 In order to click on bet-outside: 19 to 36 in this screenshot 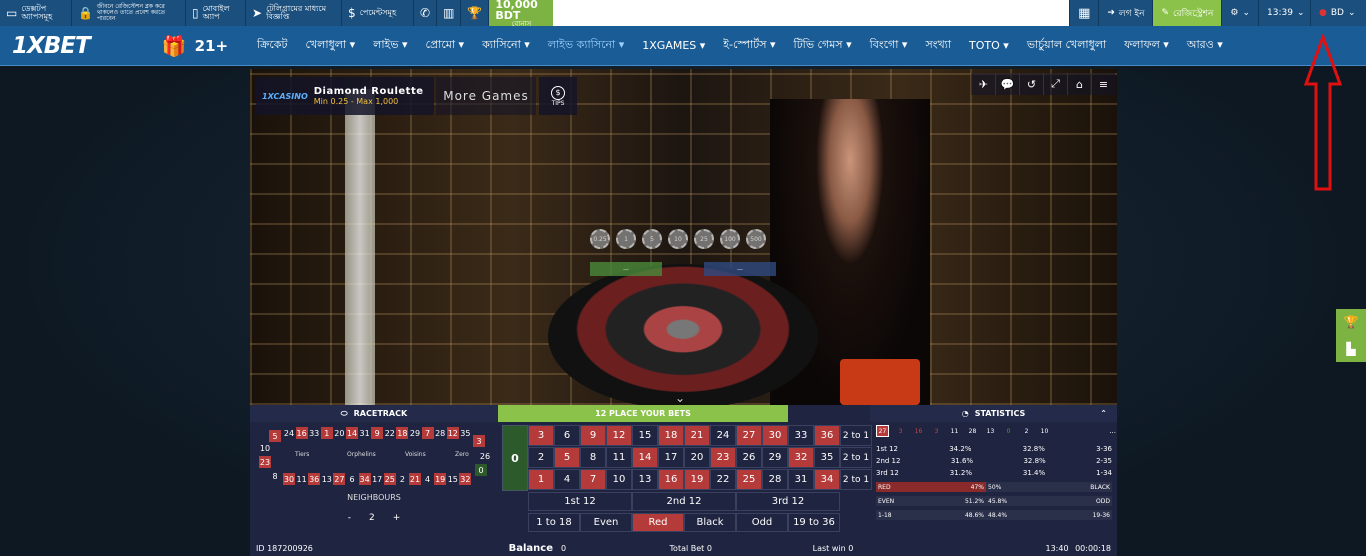, I will do `click(814, 522)`.